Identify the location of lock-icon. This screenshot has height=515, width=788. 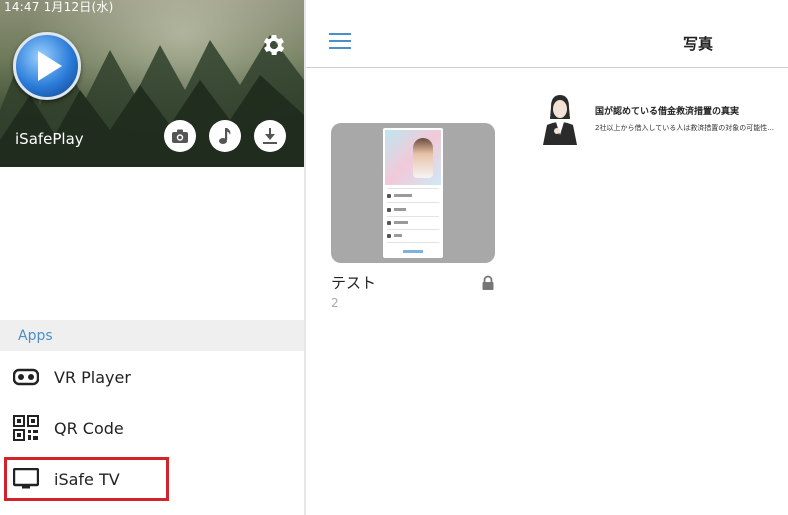
(488, 282).